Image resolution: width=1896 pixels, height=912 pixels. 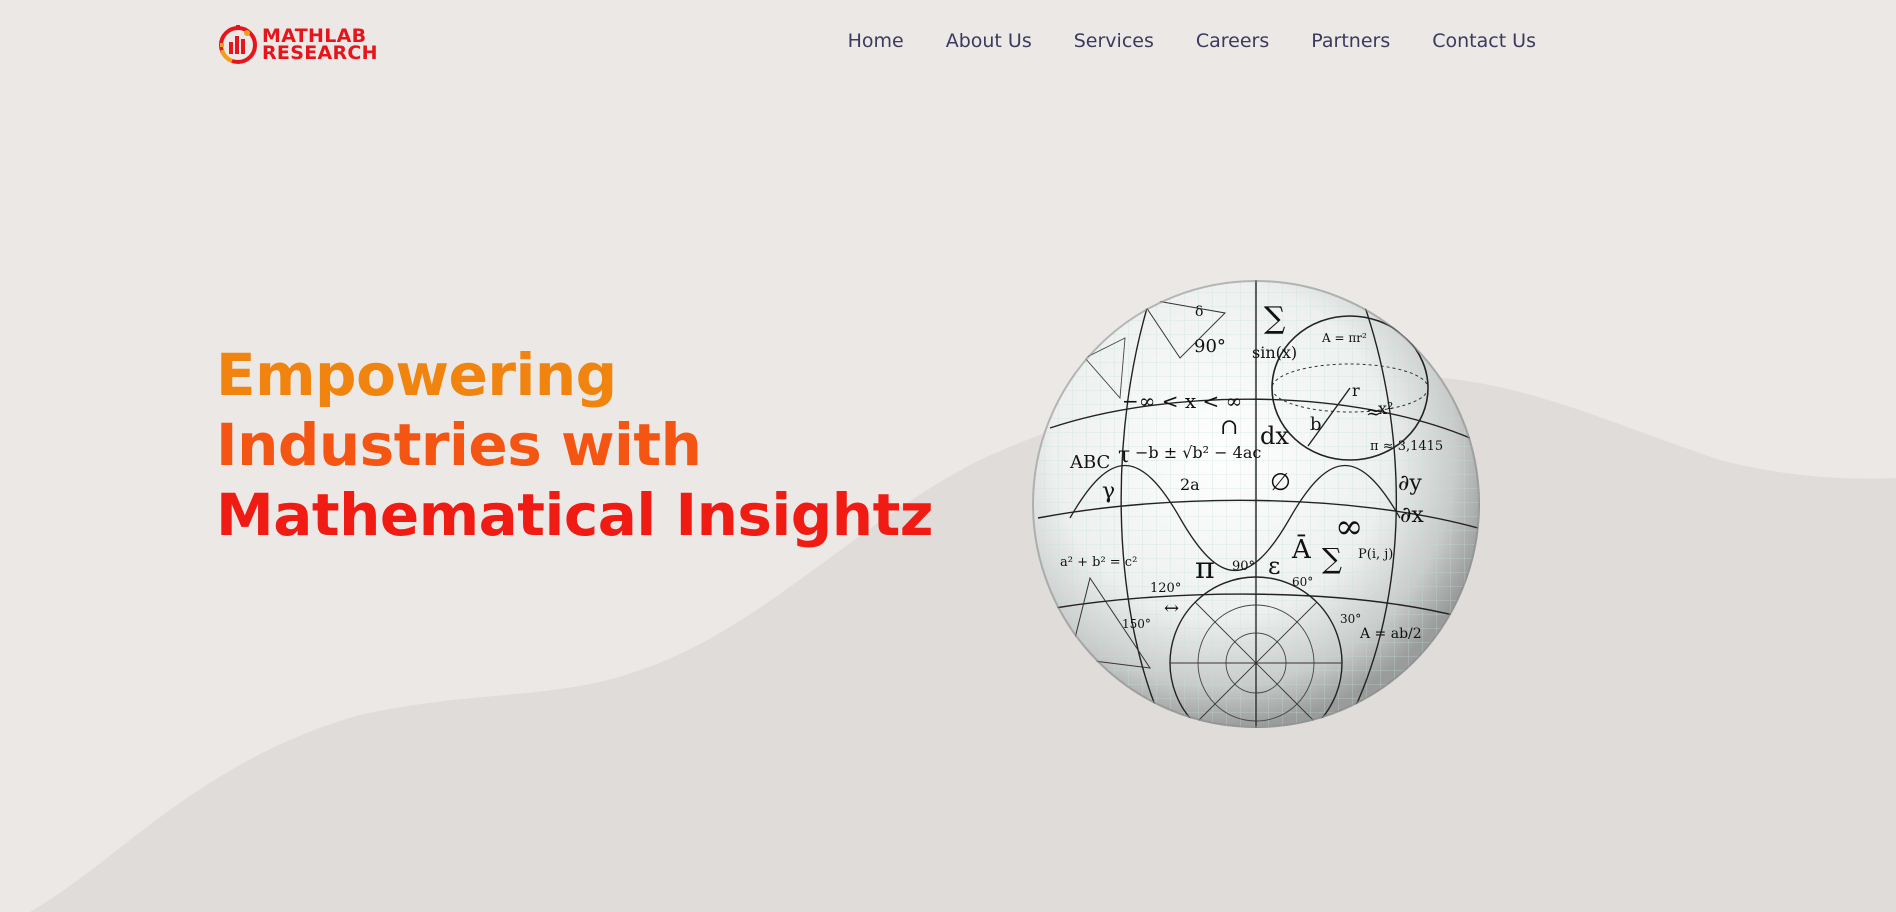 I want to click on svg-text: r, so click(x=1356, y=390).